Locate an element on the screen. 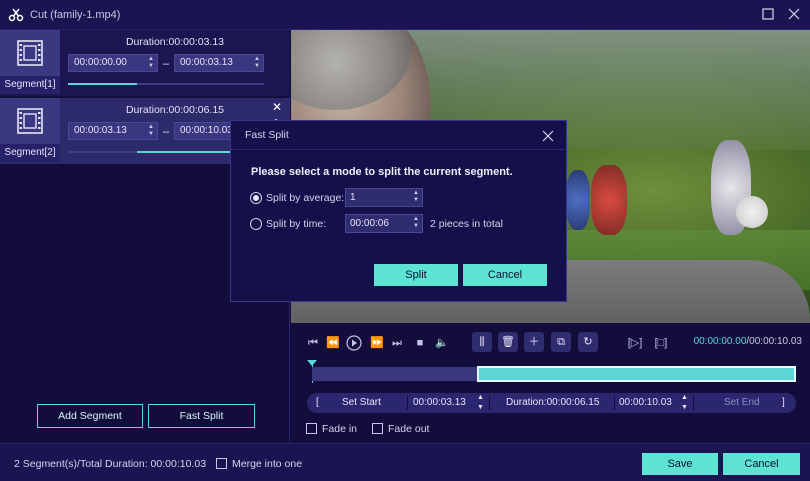 Image resolution: width=810 pixels, height=481 pixels. copy-icon: ⧉ is located at coordinates (561, 342).